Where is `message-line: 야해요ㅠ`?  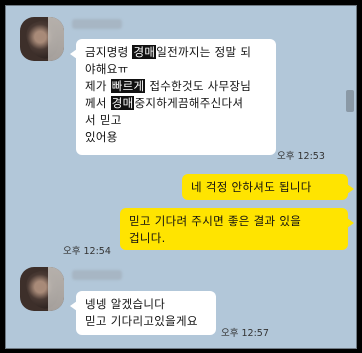 message-line: 야해요ㅠ is located at coordinates (176, 69).